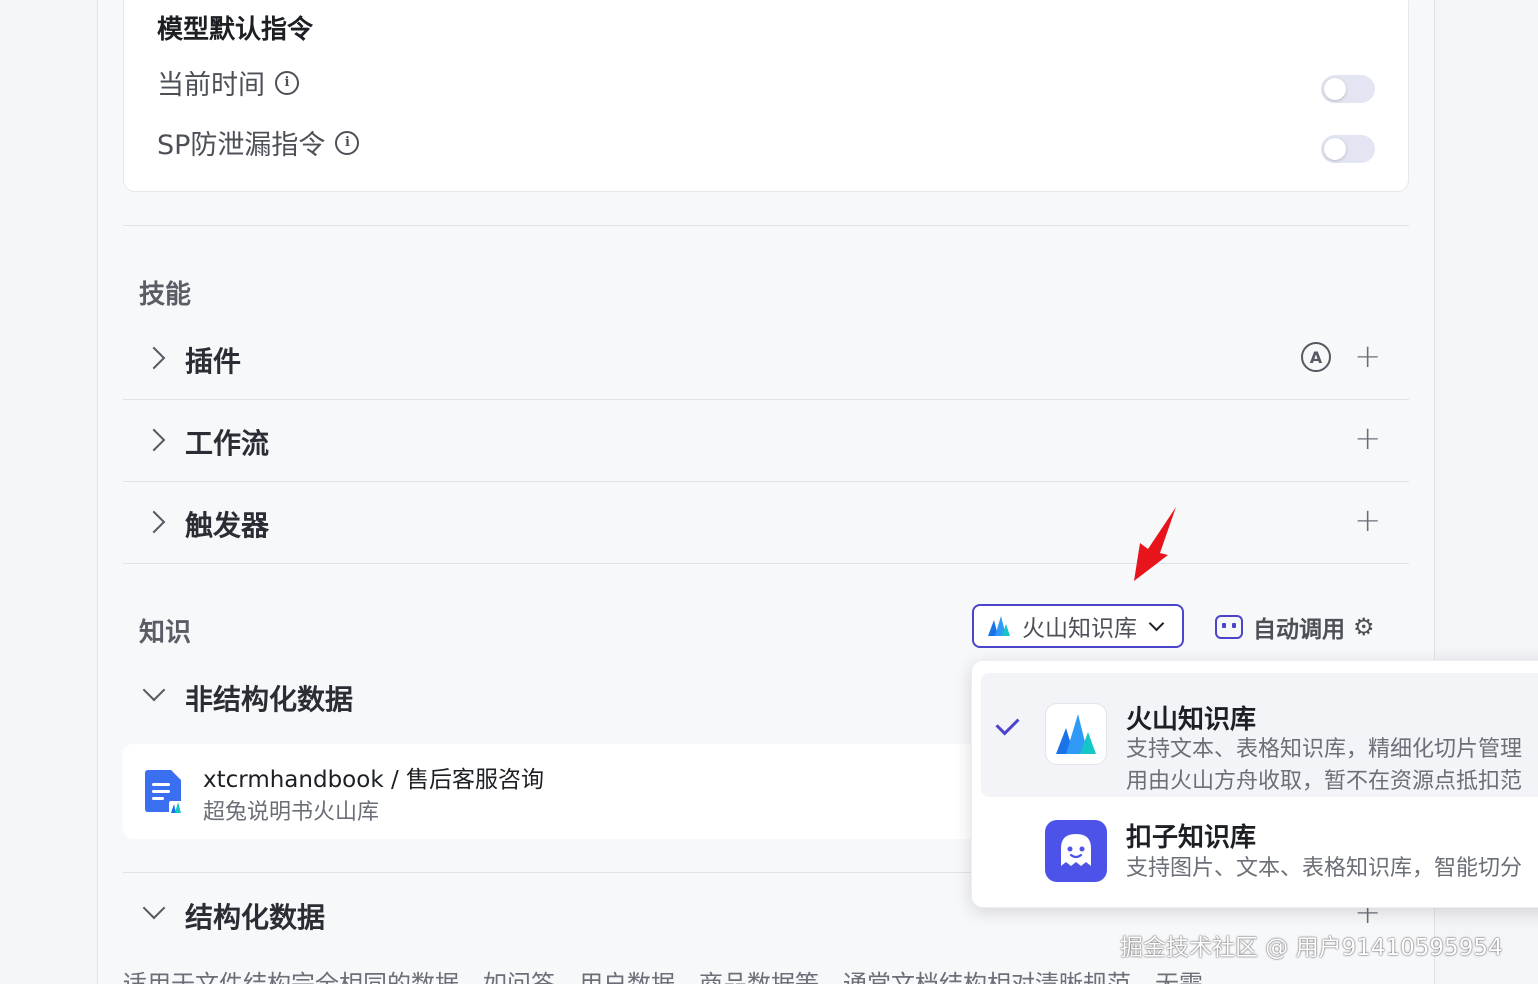 The width and height of the screenshot is (1538, 984). Describe the element at coordinates (766, 358) in the screenshot. I see `skill-row-plugins: 插件 A +` at that location.